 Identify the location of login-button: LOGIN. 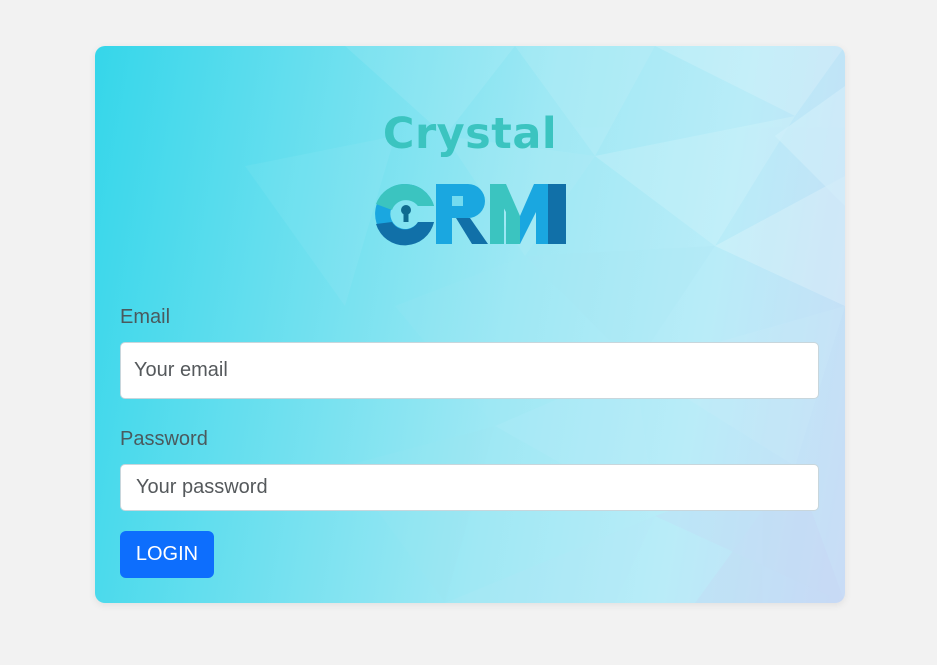
(167, 554).